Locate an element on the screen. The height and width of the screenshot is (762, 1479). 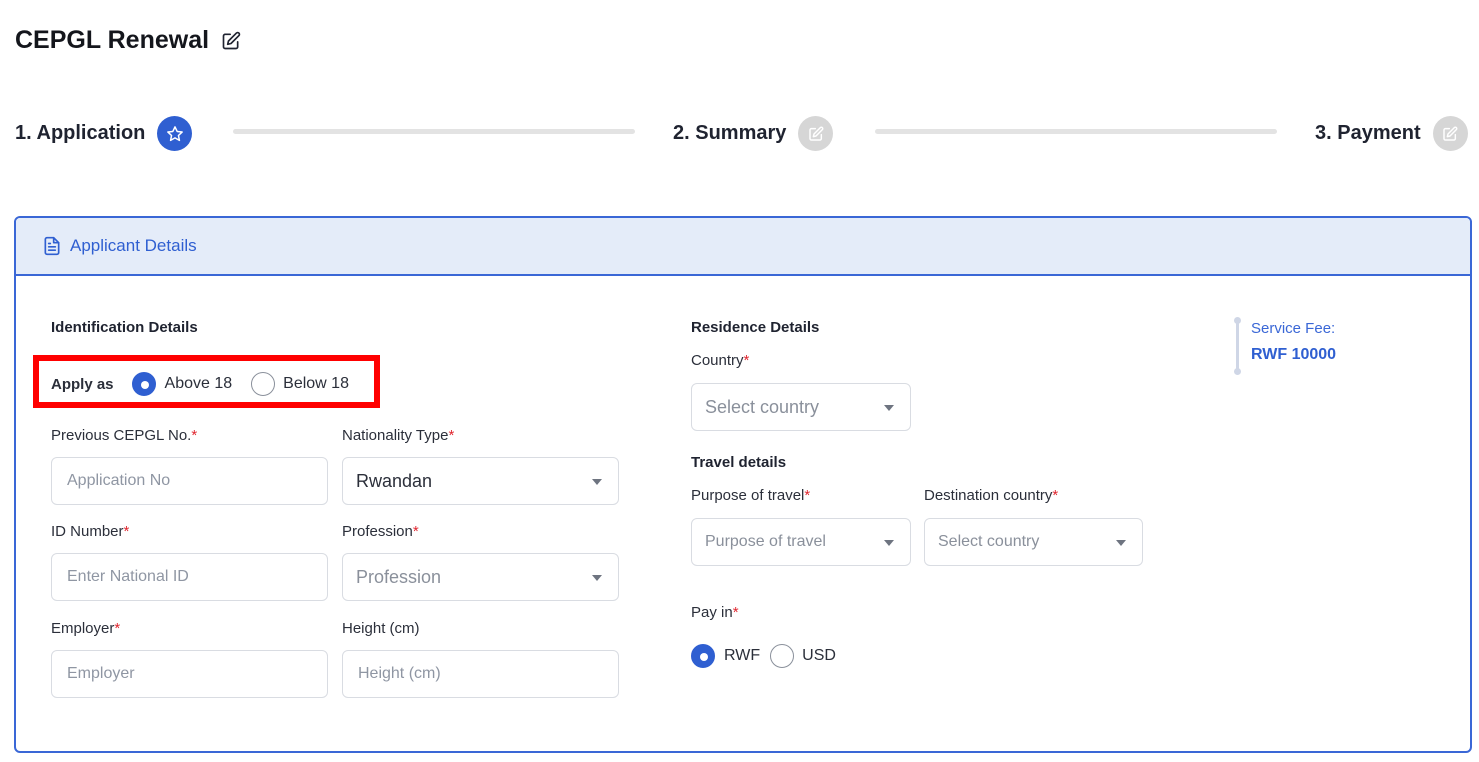
placeholder: Enter National ID is located at coordinates (128, 576).